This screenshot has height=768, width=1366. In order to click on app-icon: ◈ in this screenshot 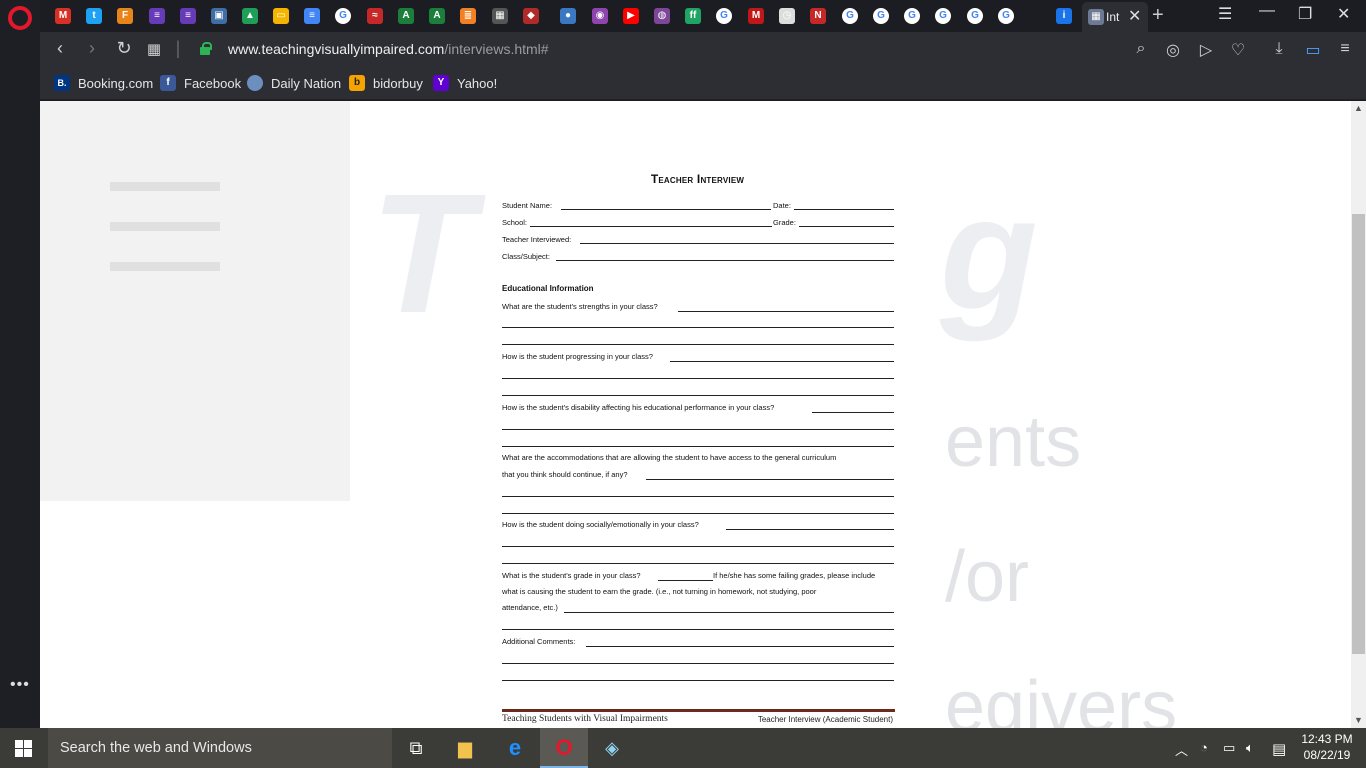, I will do `click(612, 748)`.